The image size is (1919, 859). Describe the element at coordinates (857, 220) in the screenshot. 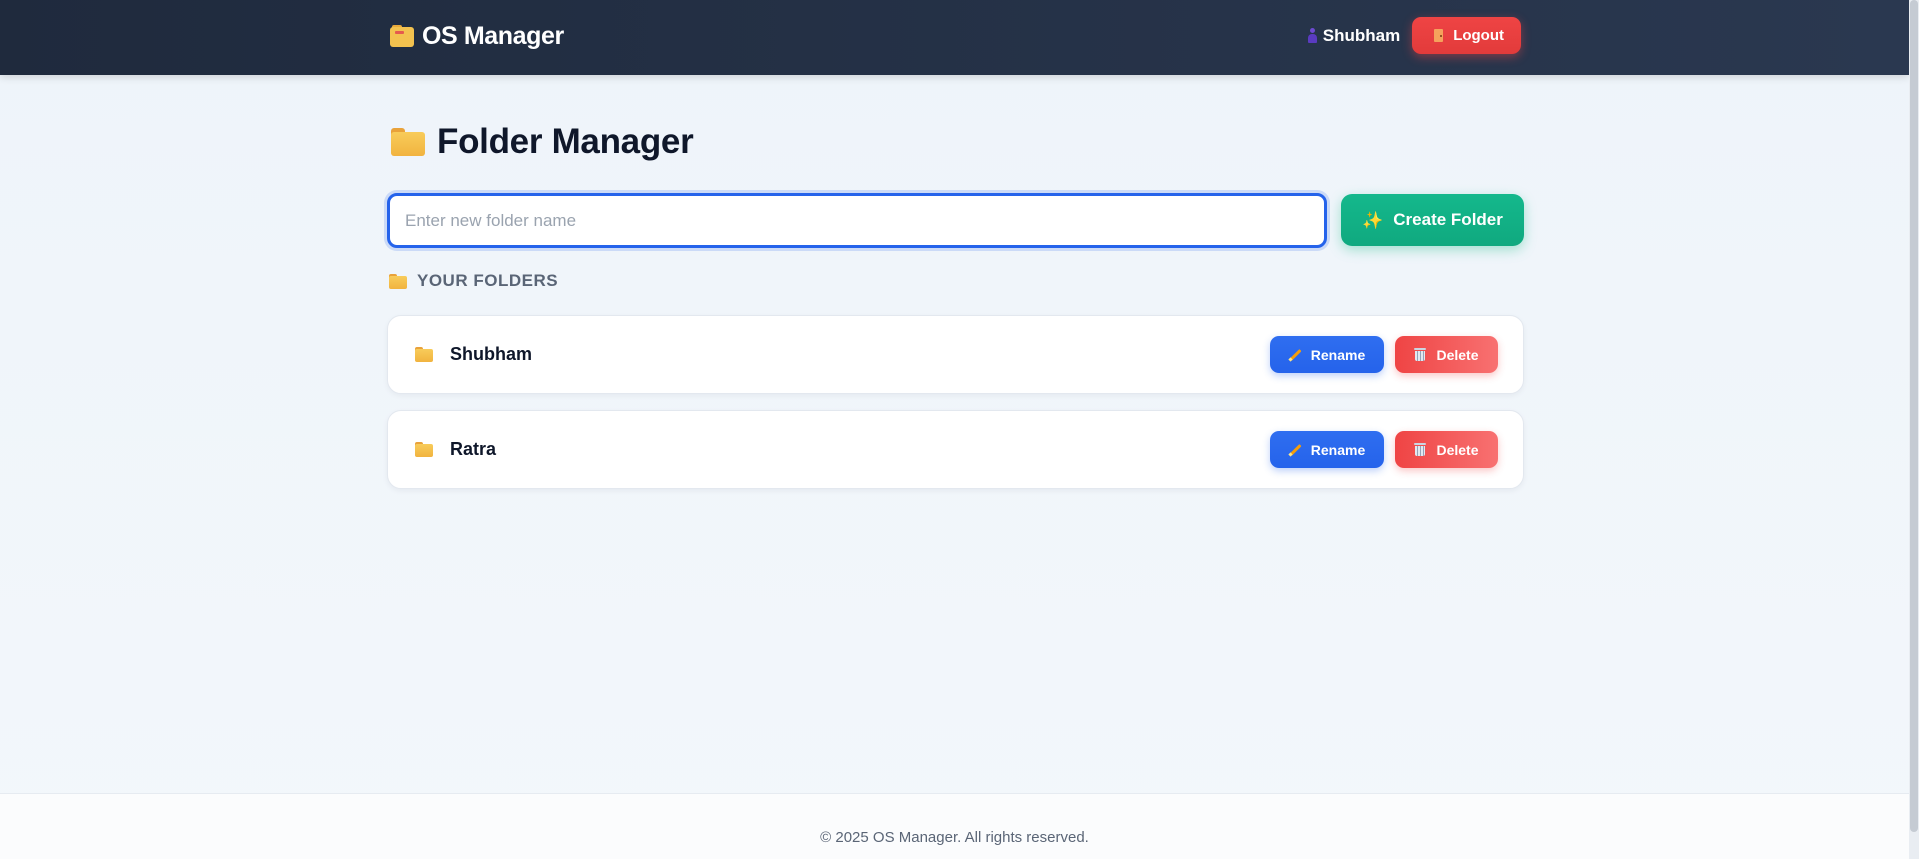

I see `folder-name-input` at that location.